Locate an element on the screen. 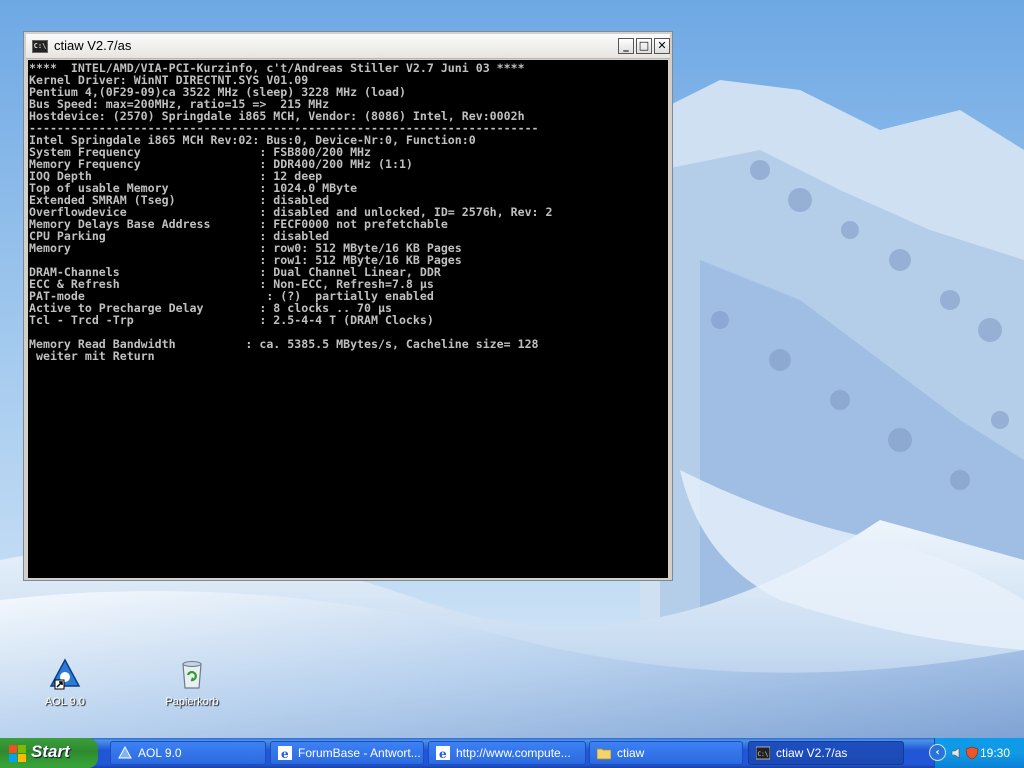 This screenshot has width=1024, height=768. maximize-icon: □ is located at coordinates (644, 45).